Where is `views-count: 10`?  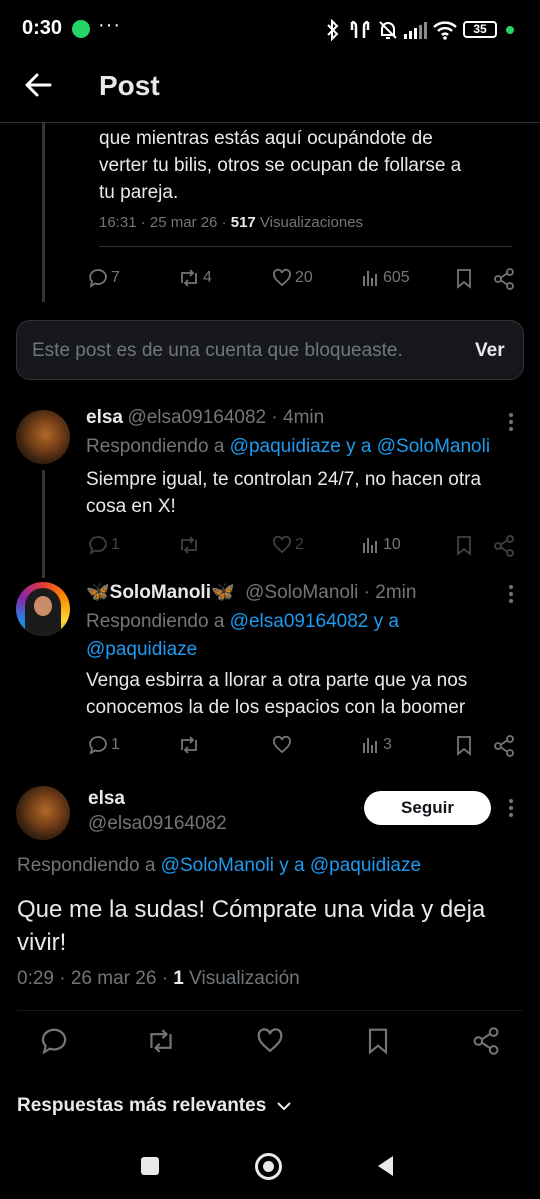 views-count: 10 is located at coordinates (392, 544).